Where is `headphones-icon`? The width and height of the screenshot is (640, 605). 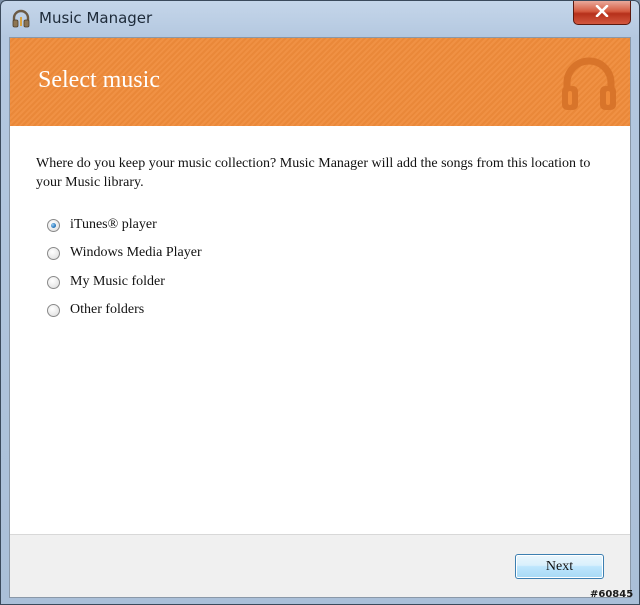 headphones-icon is located at coordinates (589, 83).